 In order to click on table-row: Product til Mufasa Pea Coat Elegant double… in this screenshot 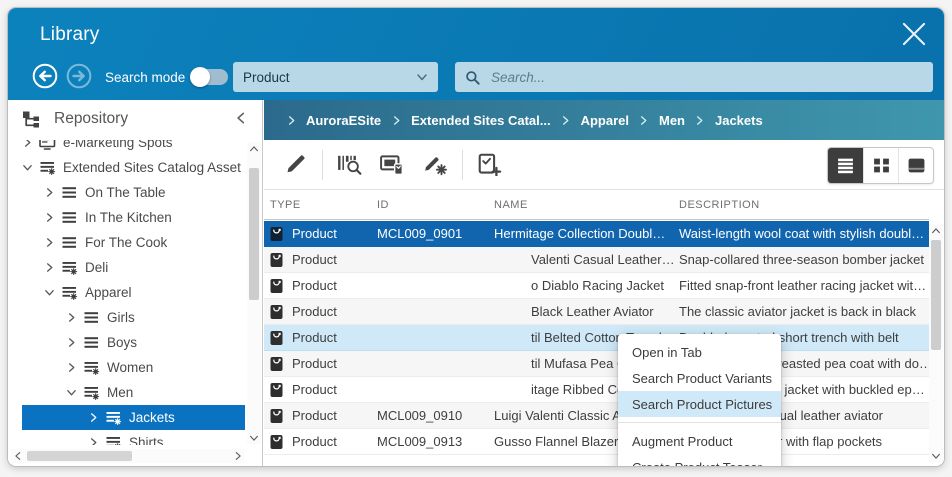, I will do `click(596, 364)`.